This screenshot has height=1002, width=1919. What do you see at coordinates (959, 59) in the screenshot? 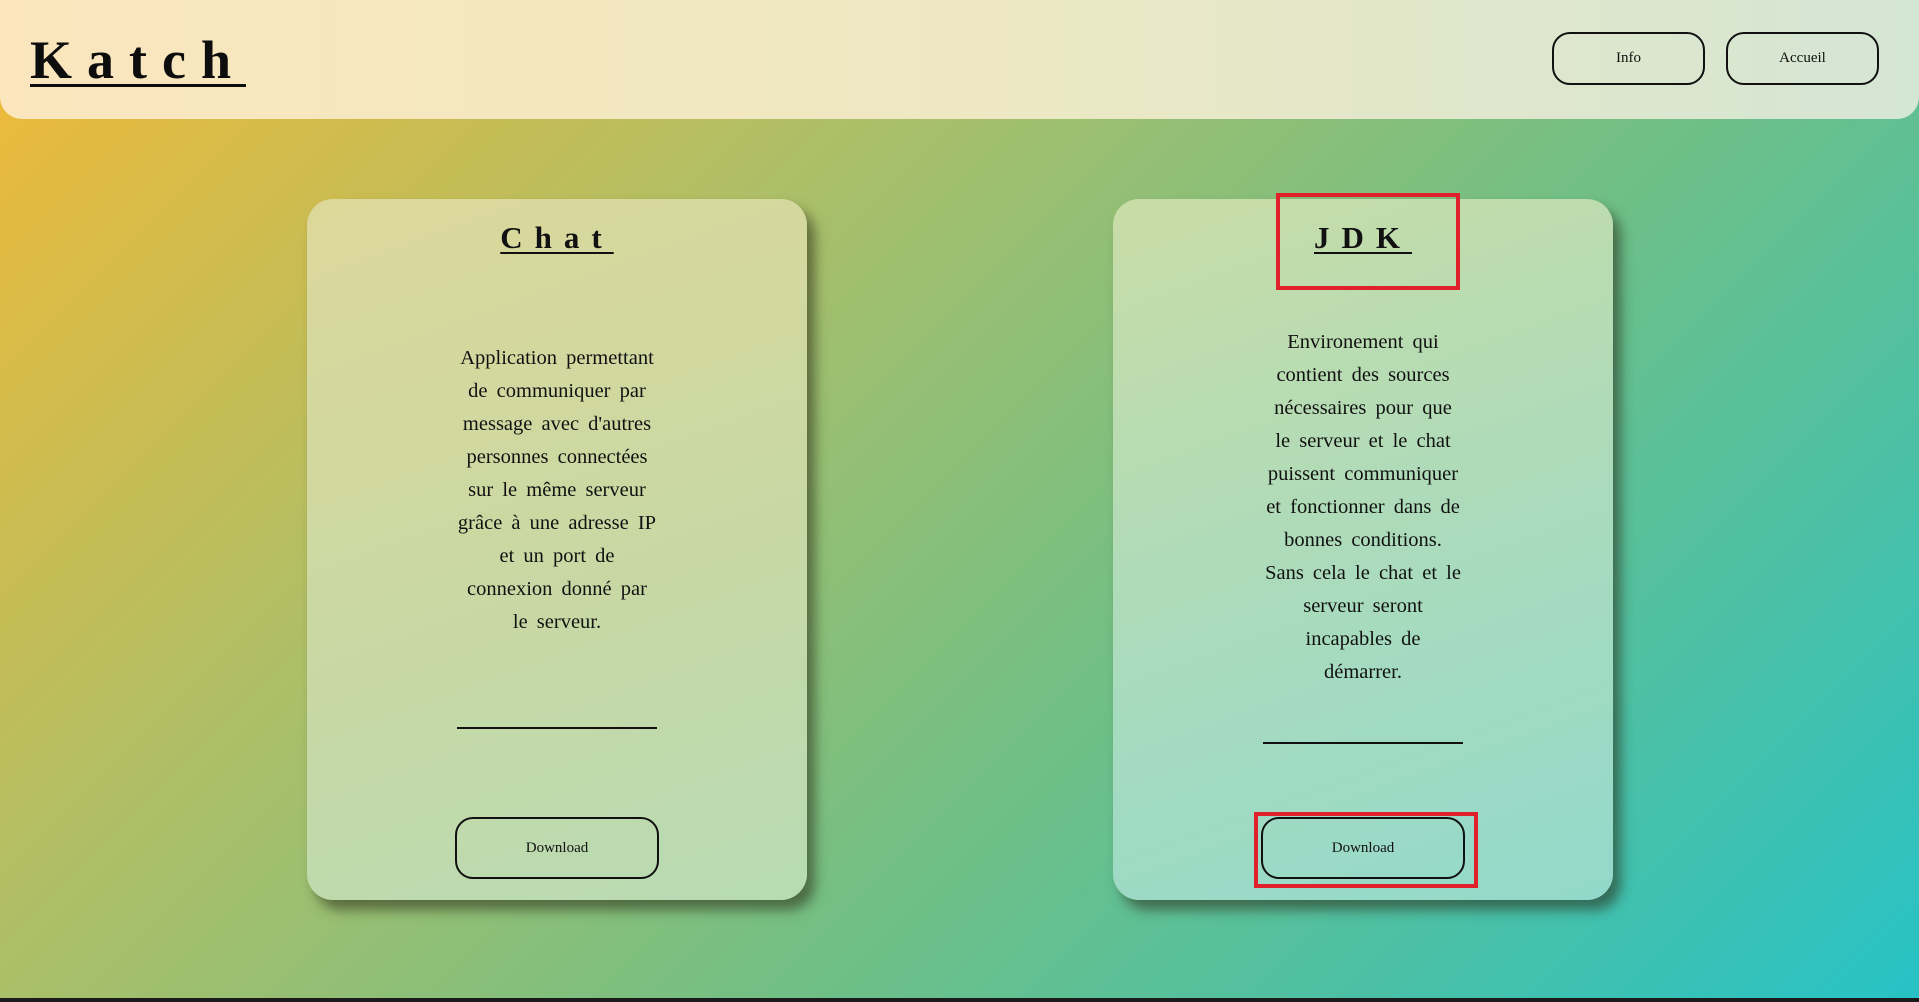
I see `top-header: Katch Info Accueil` at bounding box center [959, 59].